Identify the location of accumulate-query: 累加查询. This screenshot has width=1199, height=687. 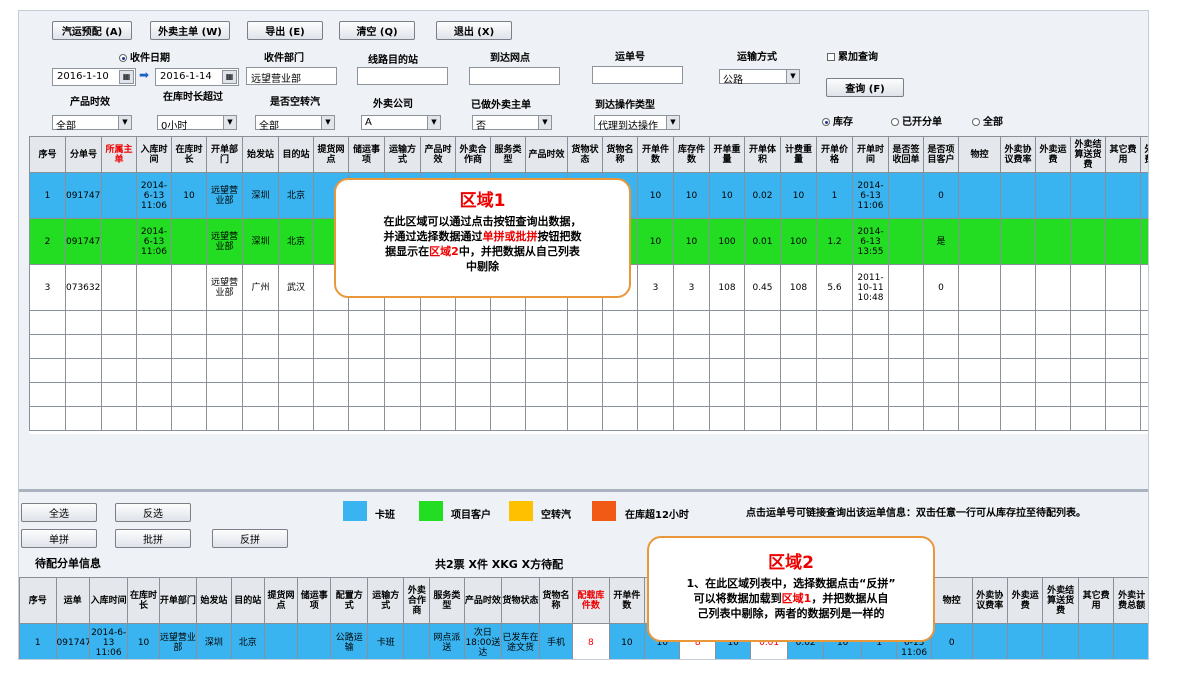
(852, 55).